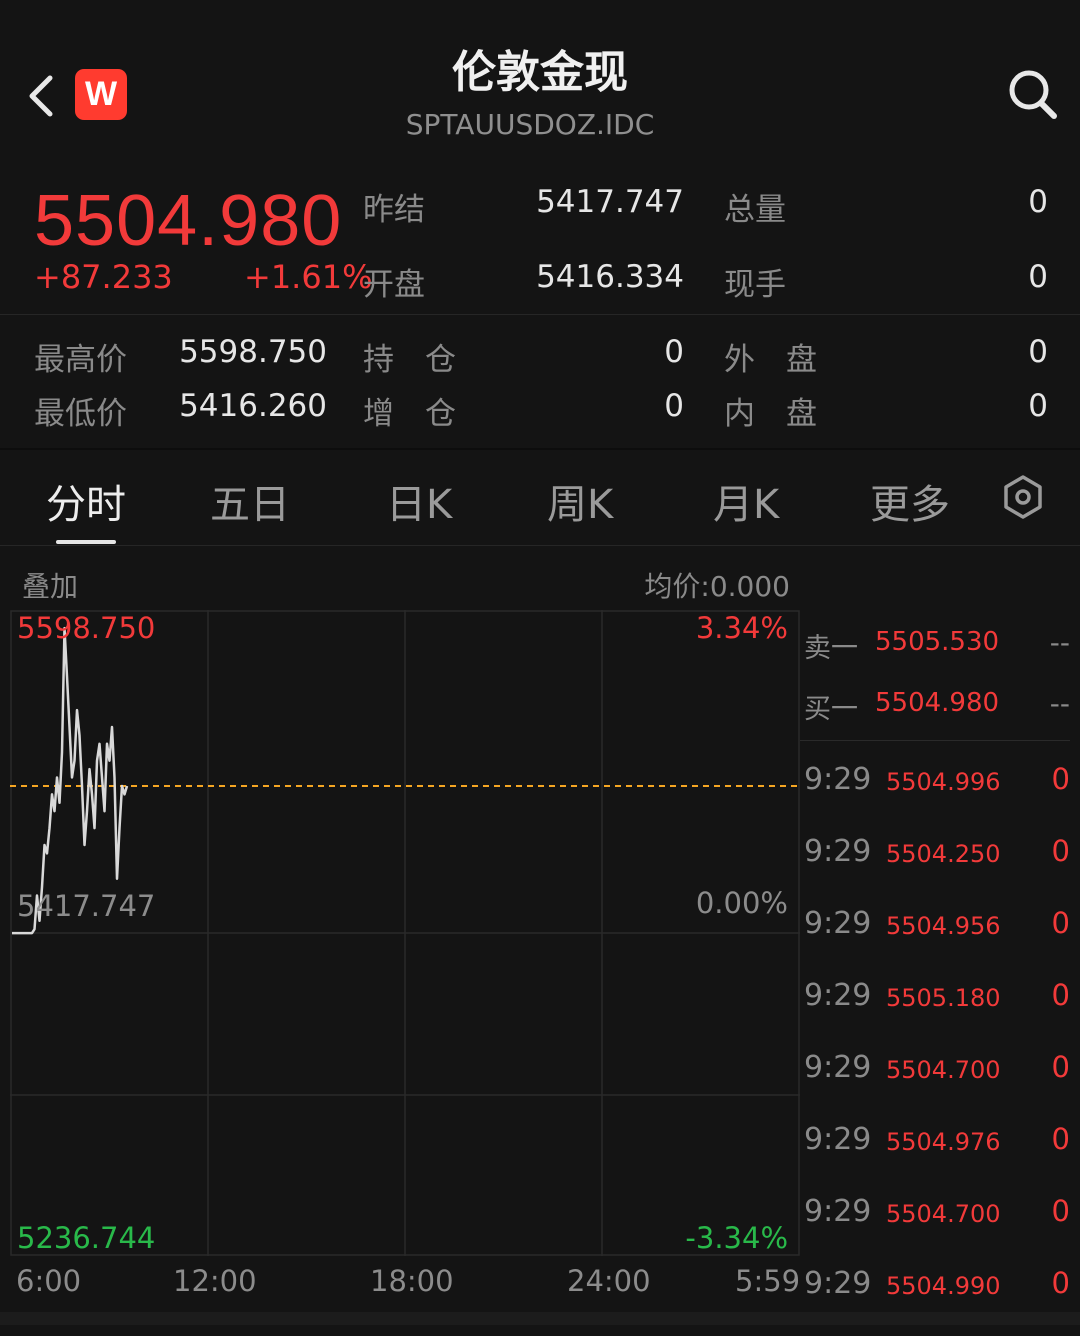 Image resolution: width=1080 pixels, height=1336 pixels. Describe the element at coordinates (736, 1238) in the screenshot. I see `chart-bottom-pct: -3.34%` at that location.